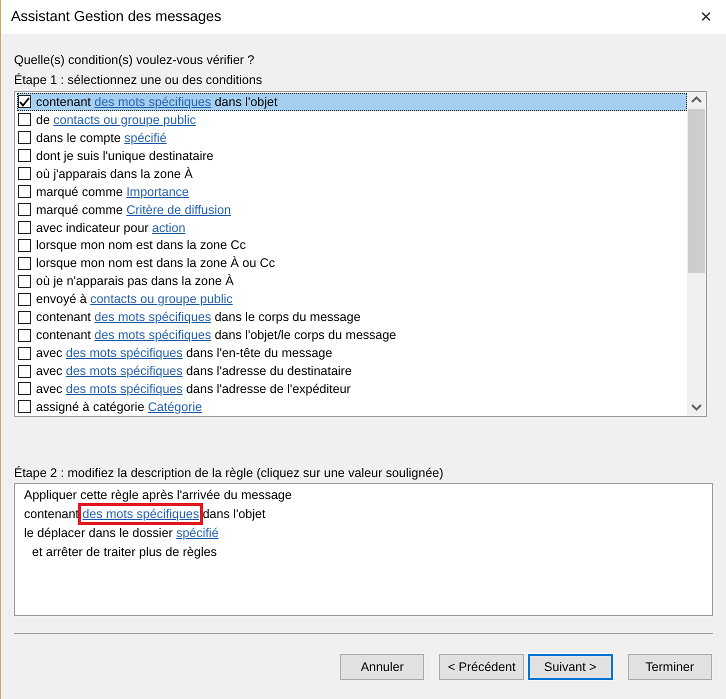 The width and height of the screenshot is (726, 699). Describe the element at coordinates (352, 209) in the screenshot. I see `condition-item: marqué comme Critère de diffusion` at that location.